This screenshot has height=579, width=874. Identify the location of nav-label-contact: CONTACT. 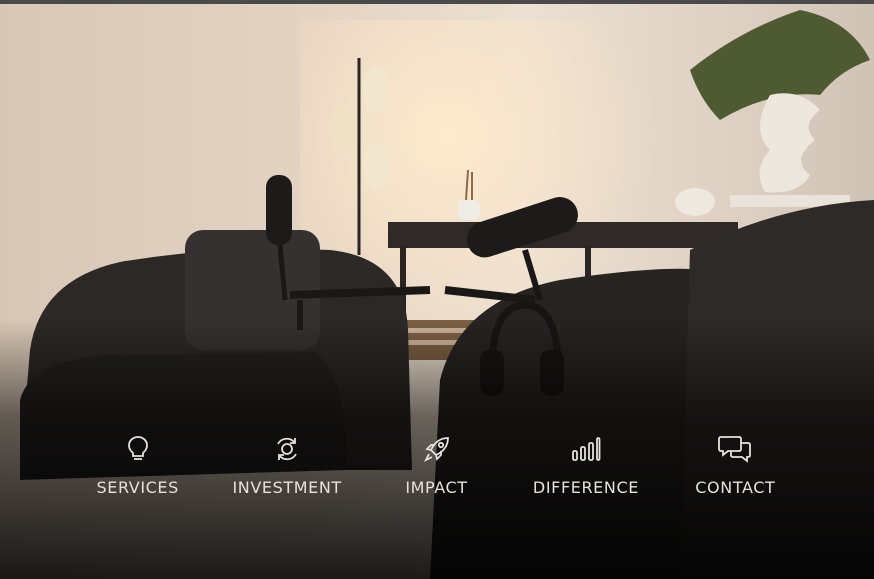
(735, 487).